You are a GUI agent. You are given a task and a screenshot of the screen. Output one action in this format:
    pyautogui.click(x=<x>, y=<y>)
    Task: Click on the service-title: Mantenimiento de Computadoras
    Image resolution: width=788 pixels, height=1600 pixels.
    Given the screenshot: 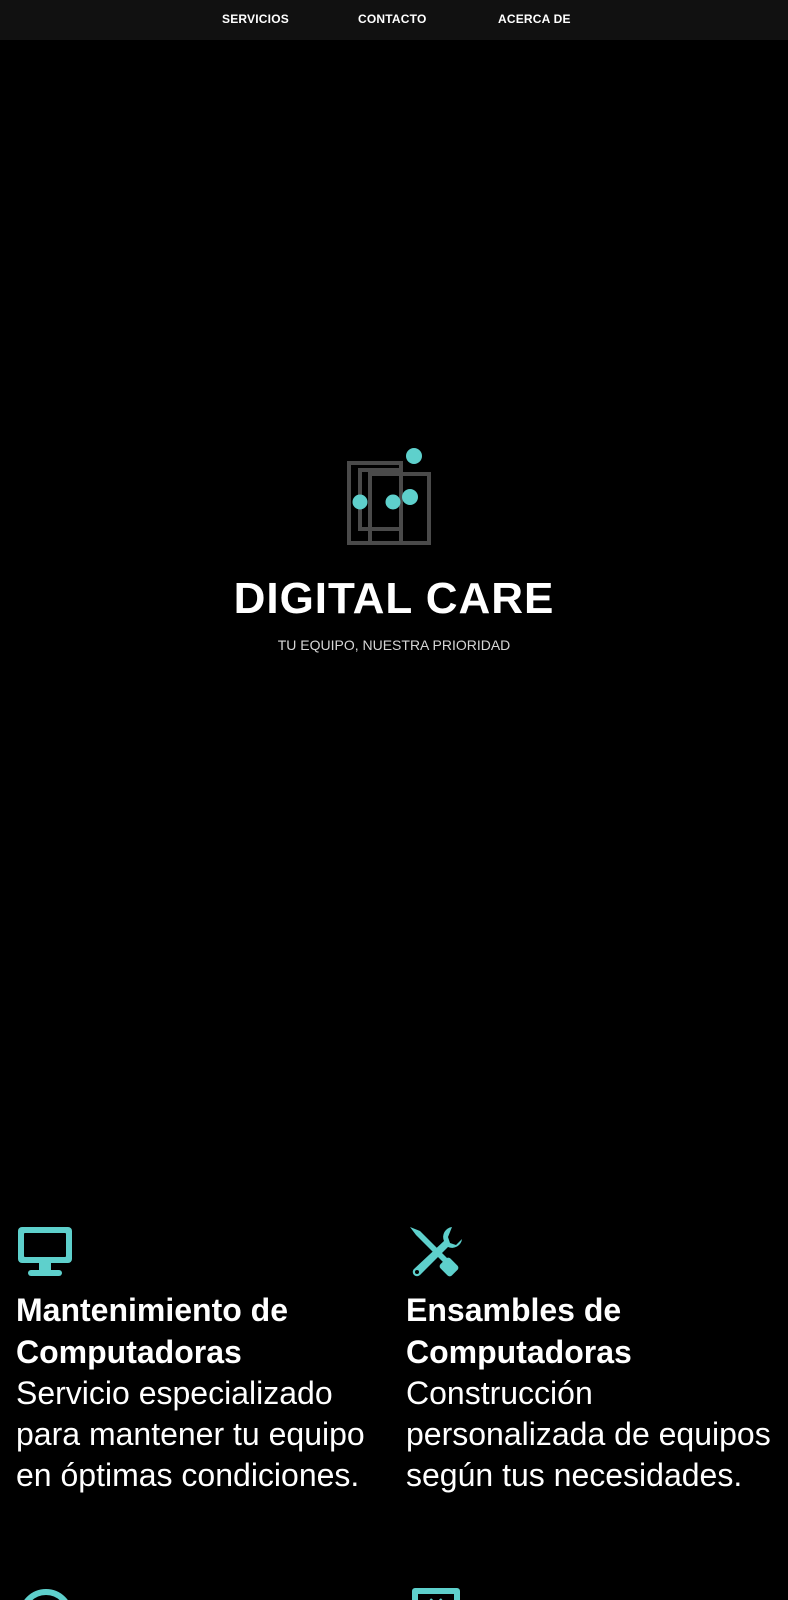 What is the action you would take?
    pyautogui.click(x=152, y=1331)
    